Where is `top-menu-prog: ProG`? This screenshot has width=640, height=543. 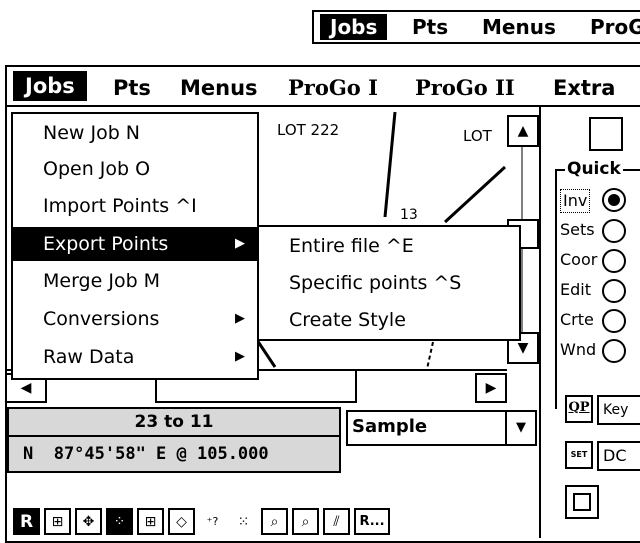
top-menu-prog: ProG is located at coordinates (615, 27).